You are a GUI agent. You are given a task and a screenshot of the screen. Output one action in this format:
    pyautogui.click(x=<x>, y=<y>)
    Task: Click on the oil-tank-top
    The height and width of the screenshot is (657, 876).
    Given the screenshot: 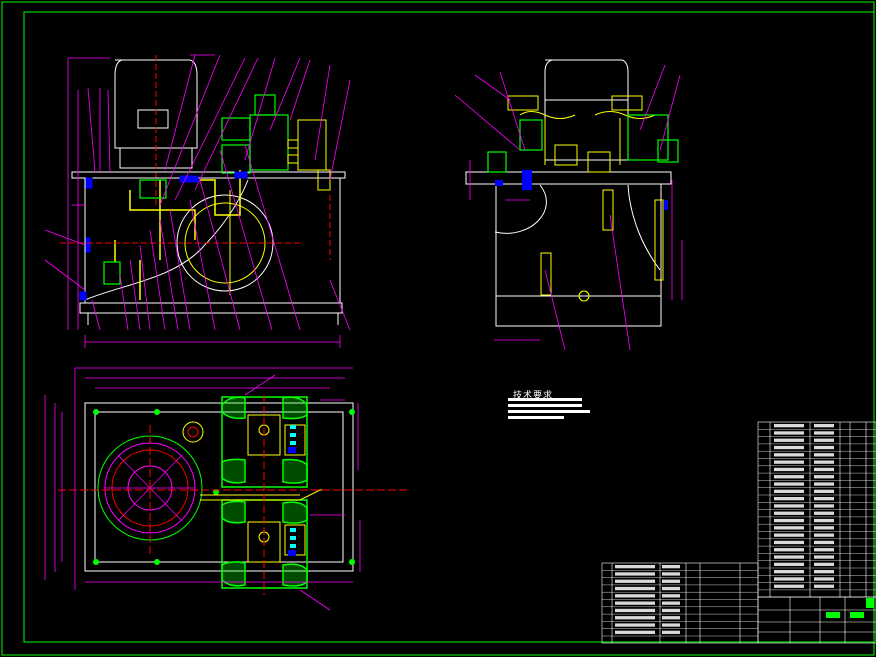 What is the action you would take?
    pyautogui.click(x=219, y=487)
    